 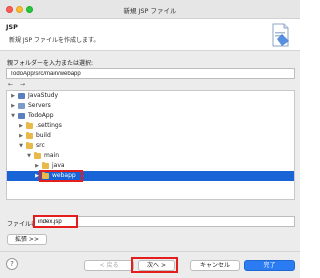 I want to click on webapp-highlight-box, so click(x=61, y=176).